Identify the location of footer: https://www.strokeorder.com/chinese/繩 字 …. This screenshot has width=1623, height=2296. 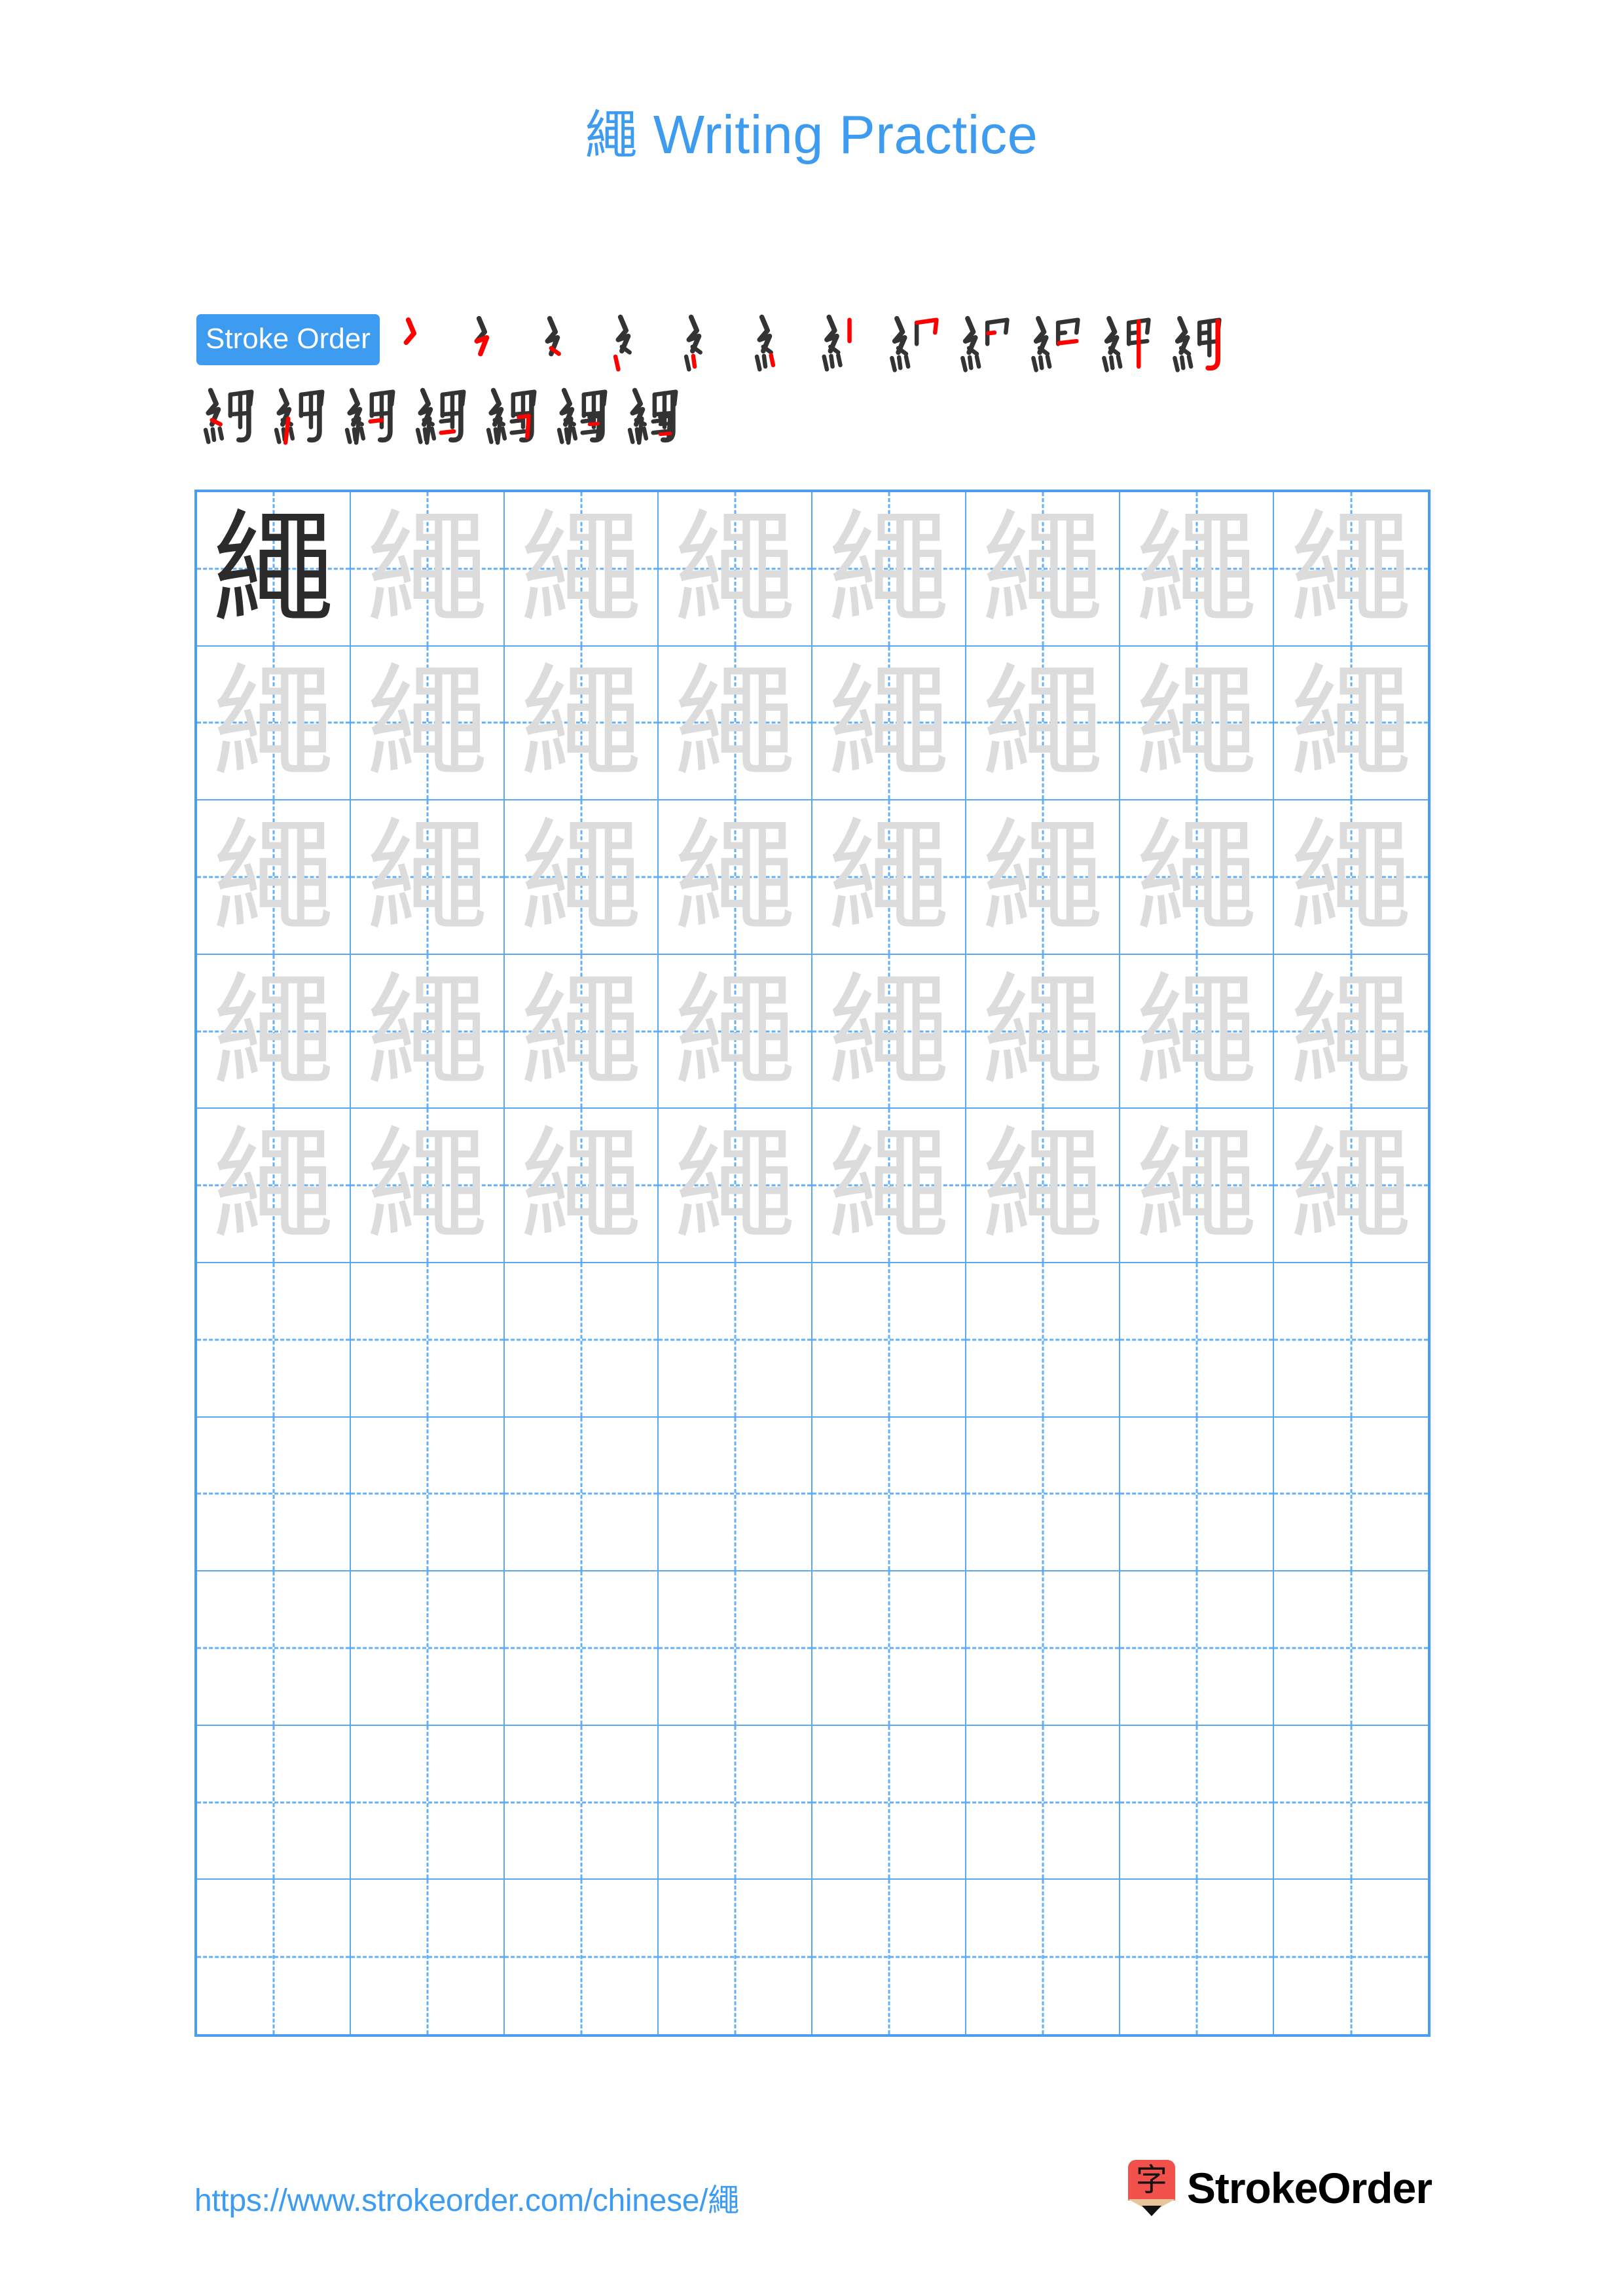
(811, 2209).